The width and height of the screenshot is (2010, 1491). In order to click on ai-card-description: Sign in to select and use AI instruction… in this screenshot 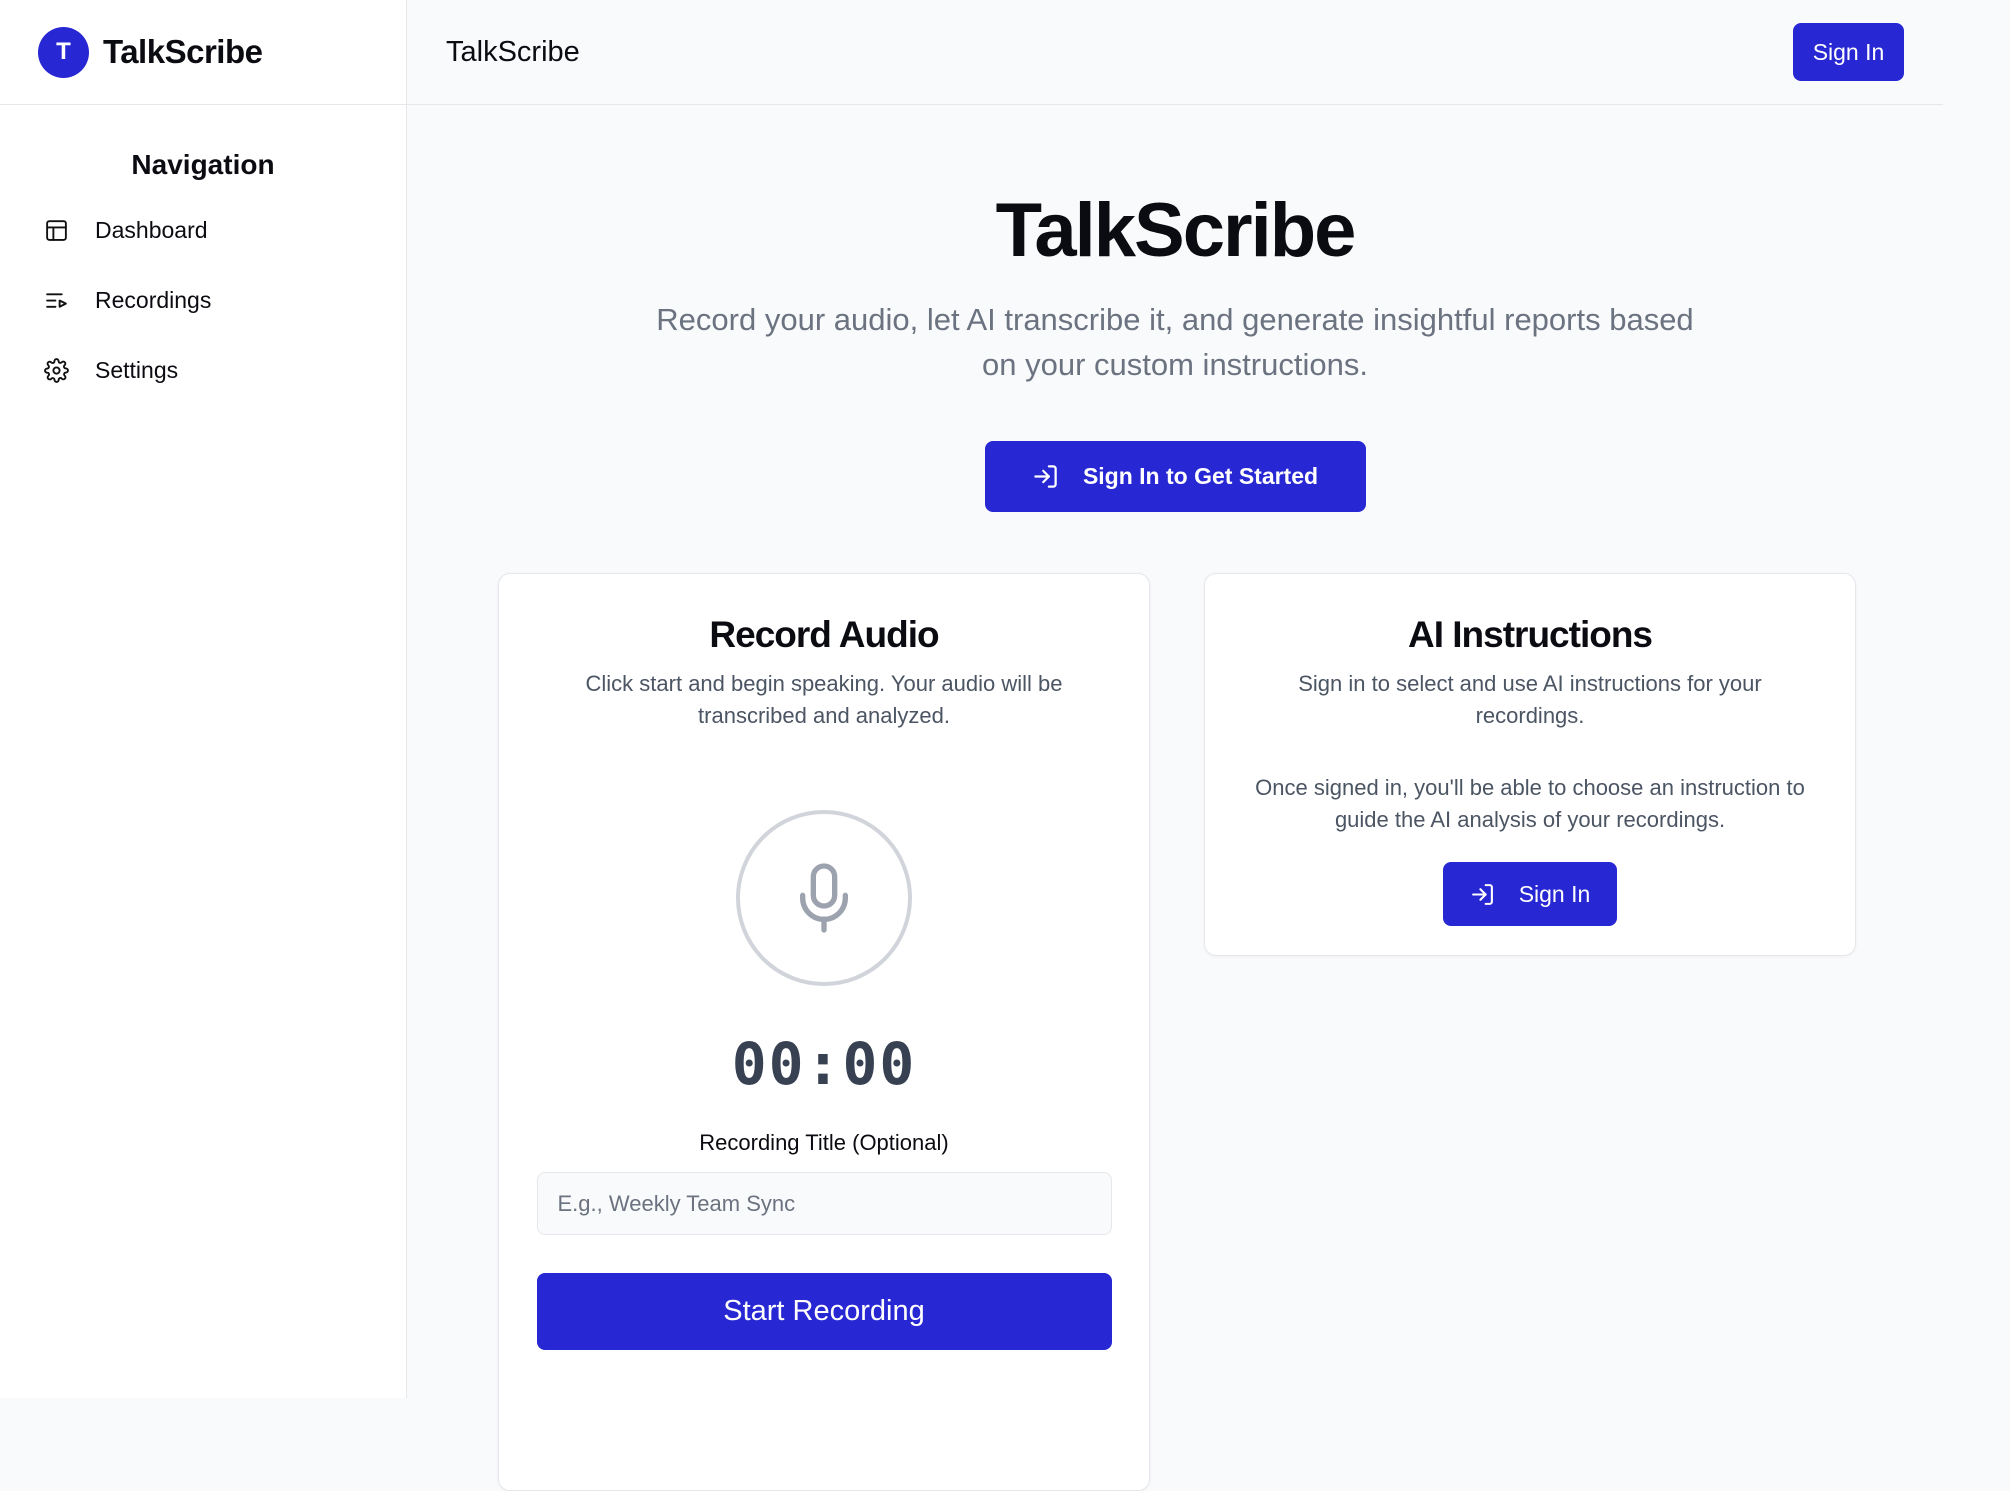, I will do `click(1530, 699)`.